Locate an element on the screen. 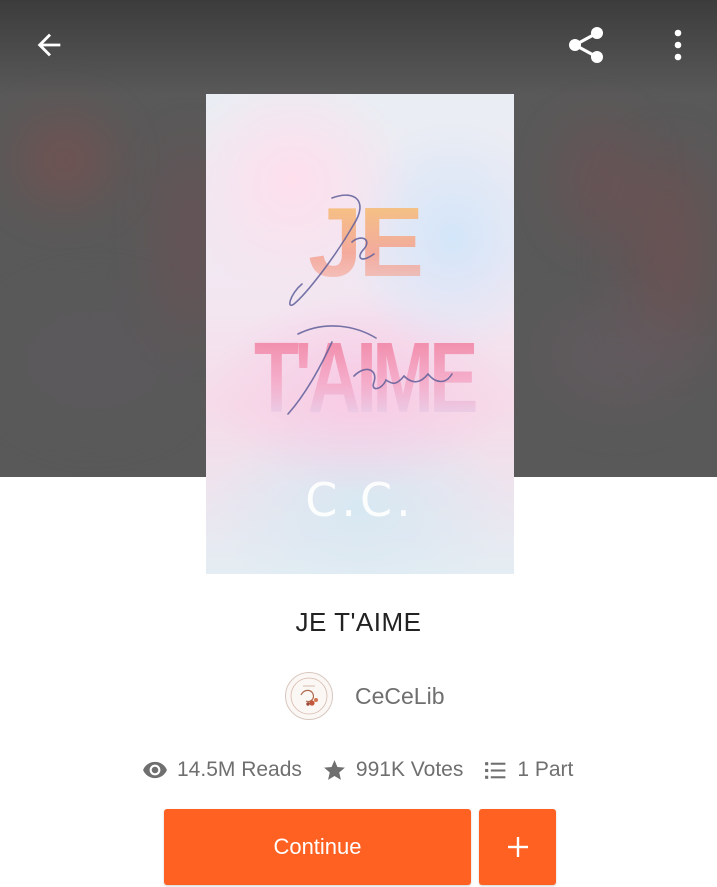  parts-stat: 1 Part is located at coordinates (528, 770).